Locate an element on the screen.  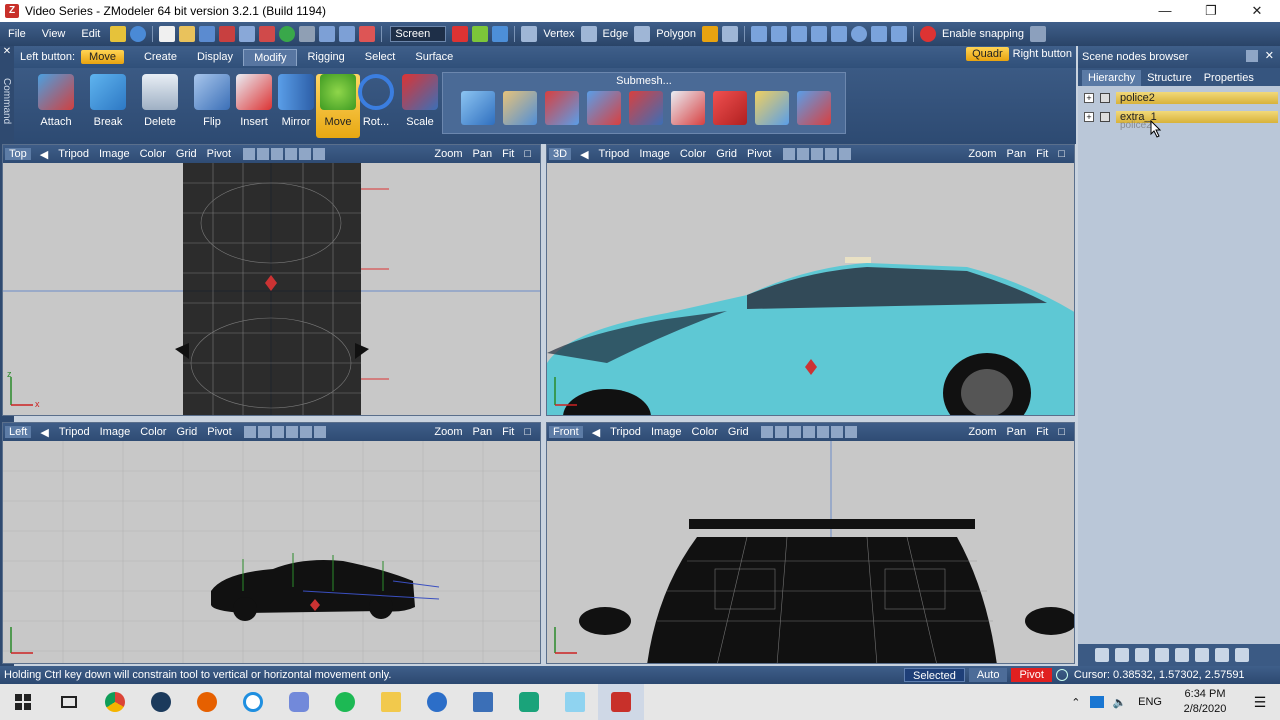
object-mode-icon is located at coordinates (710, 34).